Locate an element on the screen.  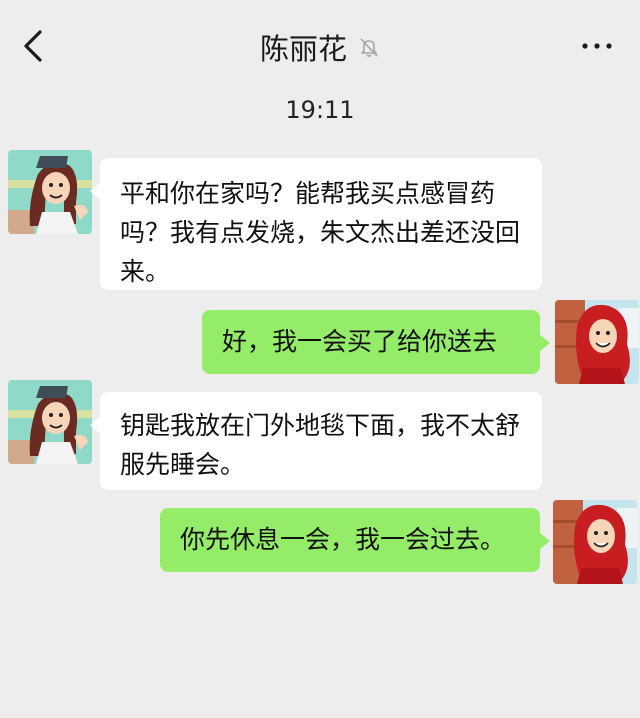
message-timestamp: 19:11 is located at coordinates (320, 110).